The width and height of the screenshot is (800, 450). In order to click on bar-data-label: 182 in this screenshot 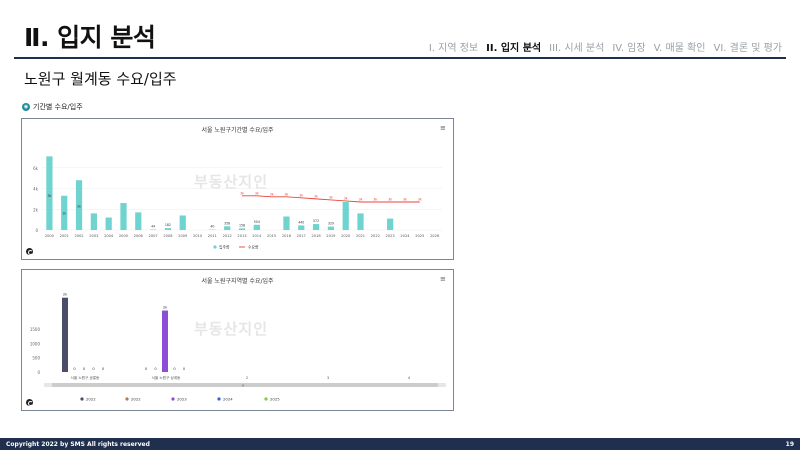, I will do `click(168, 225)`.